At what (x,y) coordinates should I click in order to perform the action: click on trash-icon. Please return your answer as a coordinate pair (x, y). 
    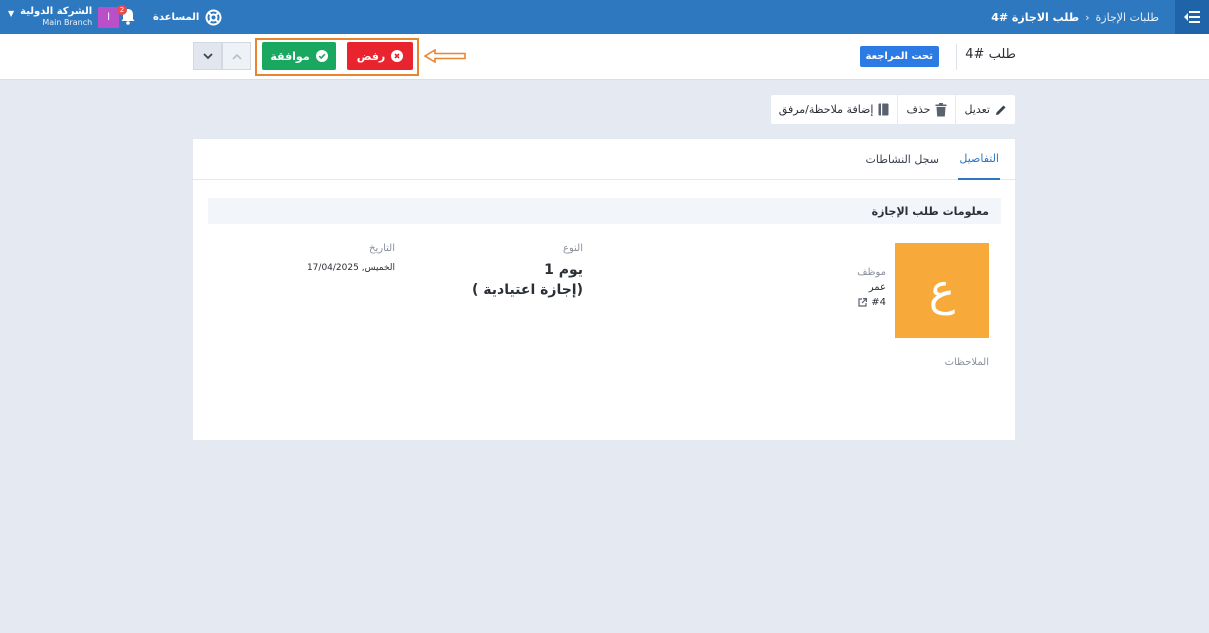
    Looking at the image, I should click on (941, 109).